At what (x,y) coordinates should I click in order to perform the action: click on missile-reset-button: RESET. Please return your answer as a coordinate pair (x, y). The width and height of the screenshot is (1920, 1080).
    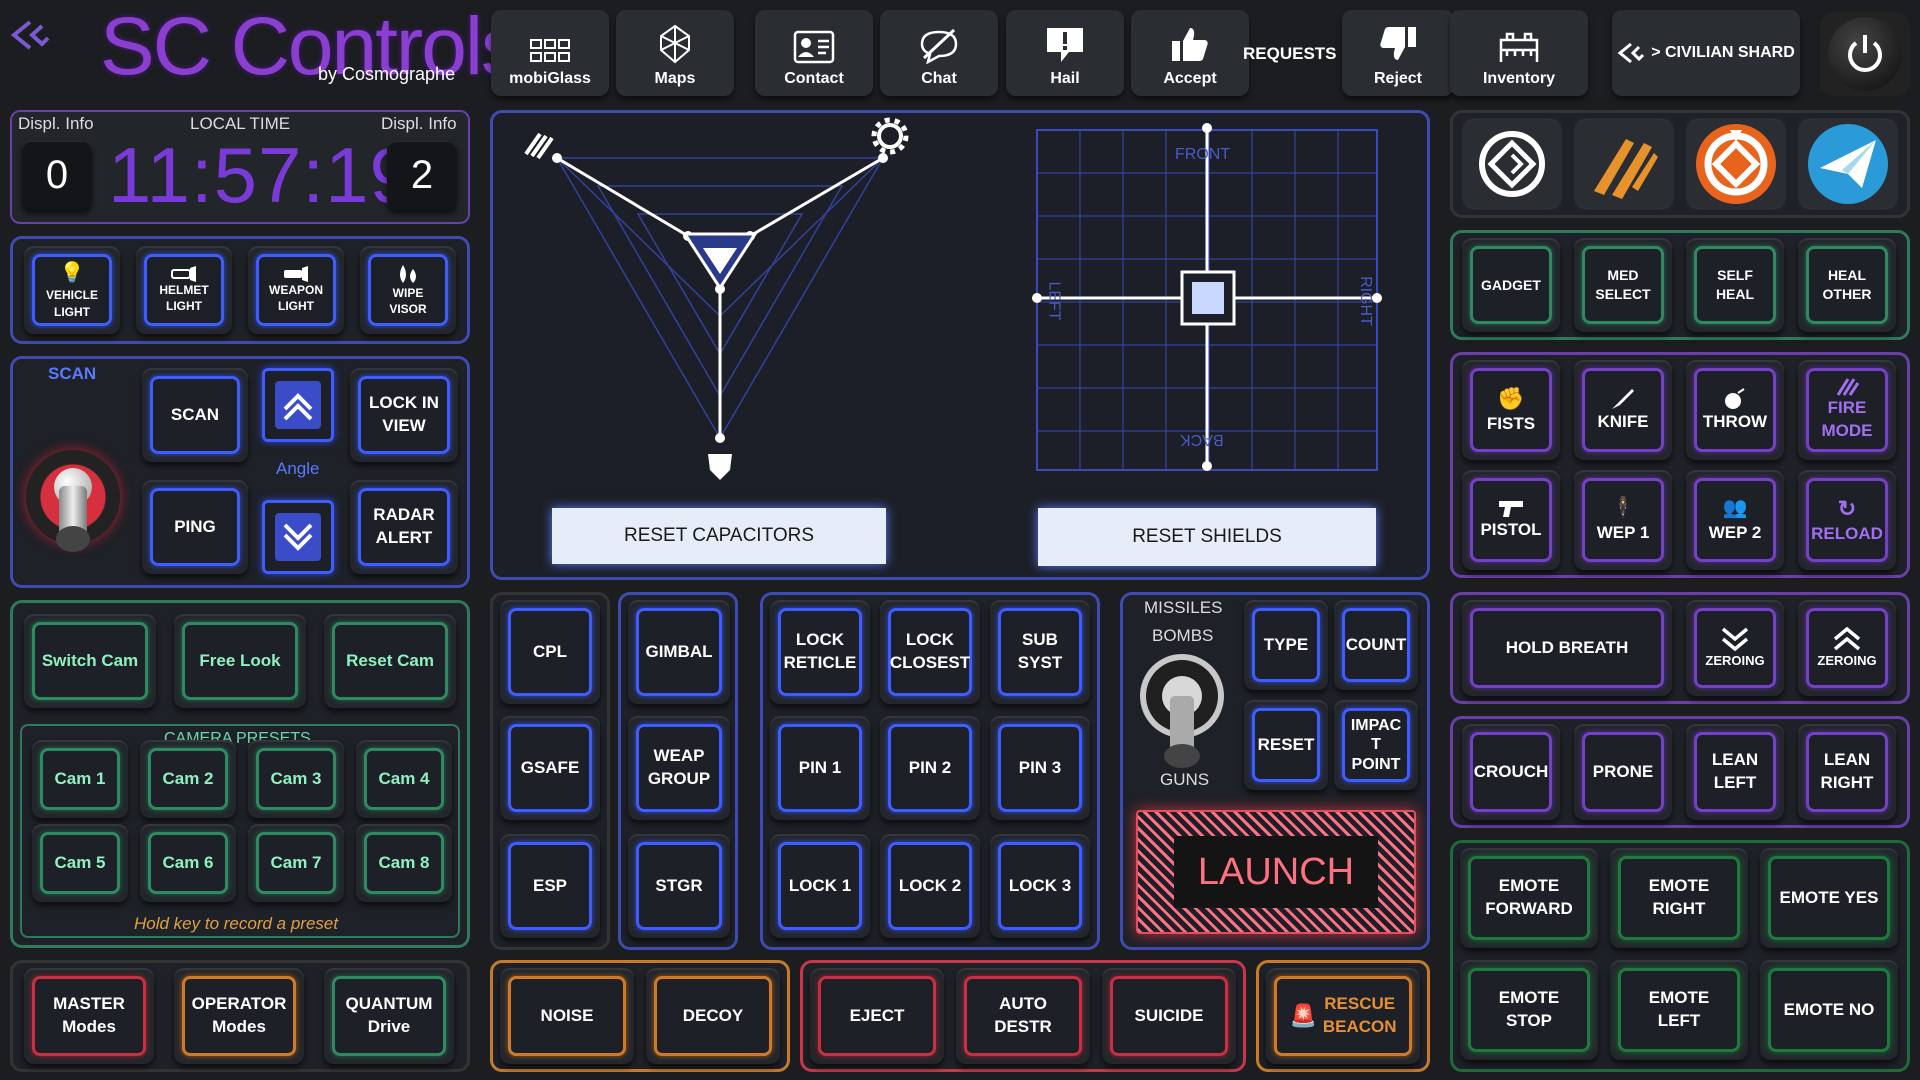
    Looking at the image, I should click on (1286, 745).